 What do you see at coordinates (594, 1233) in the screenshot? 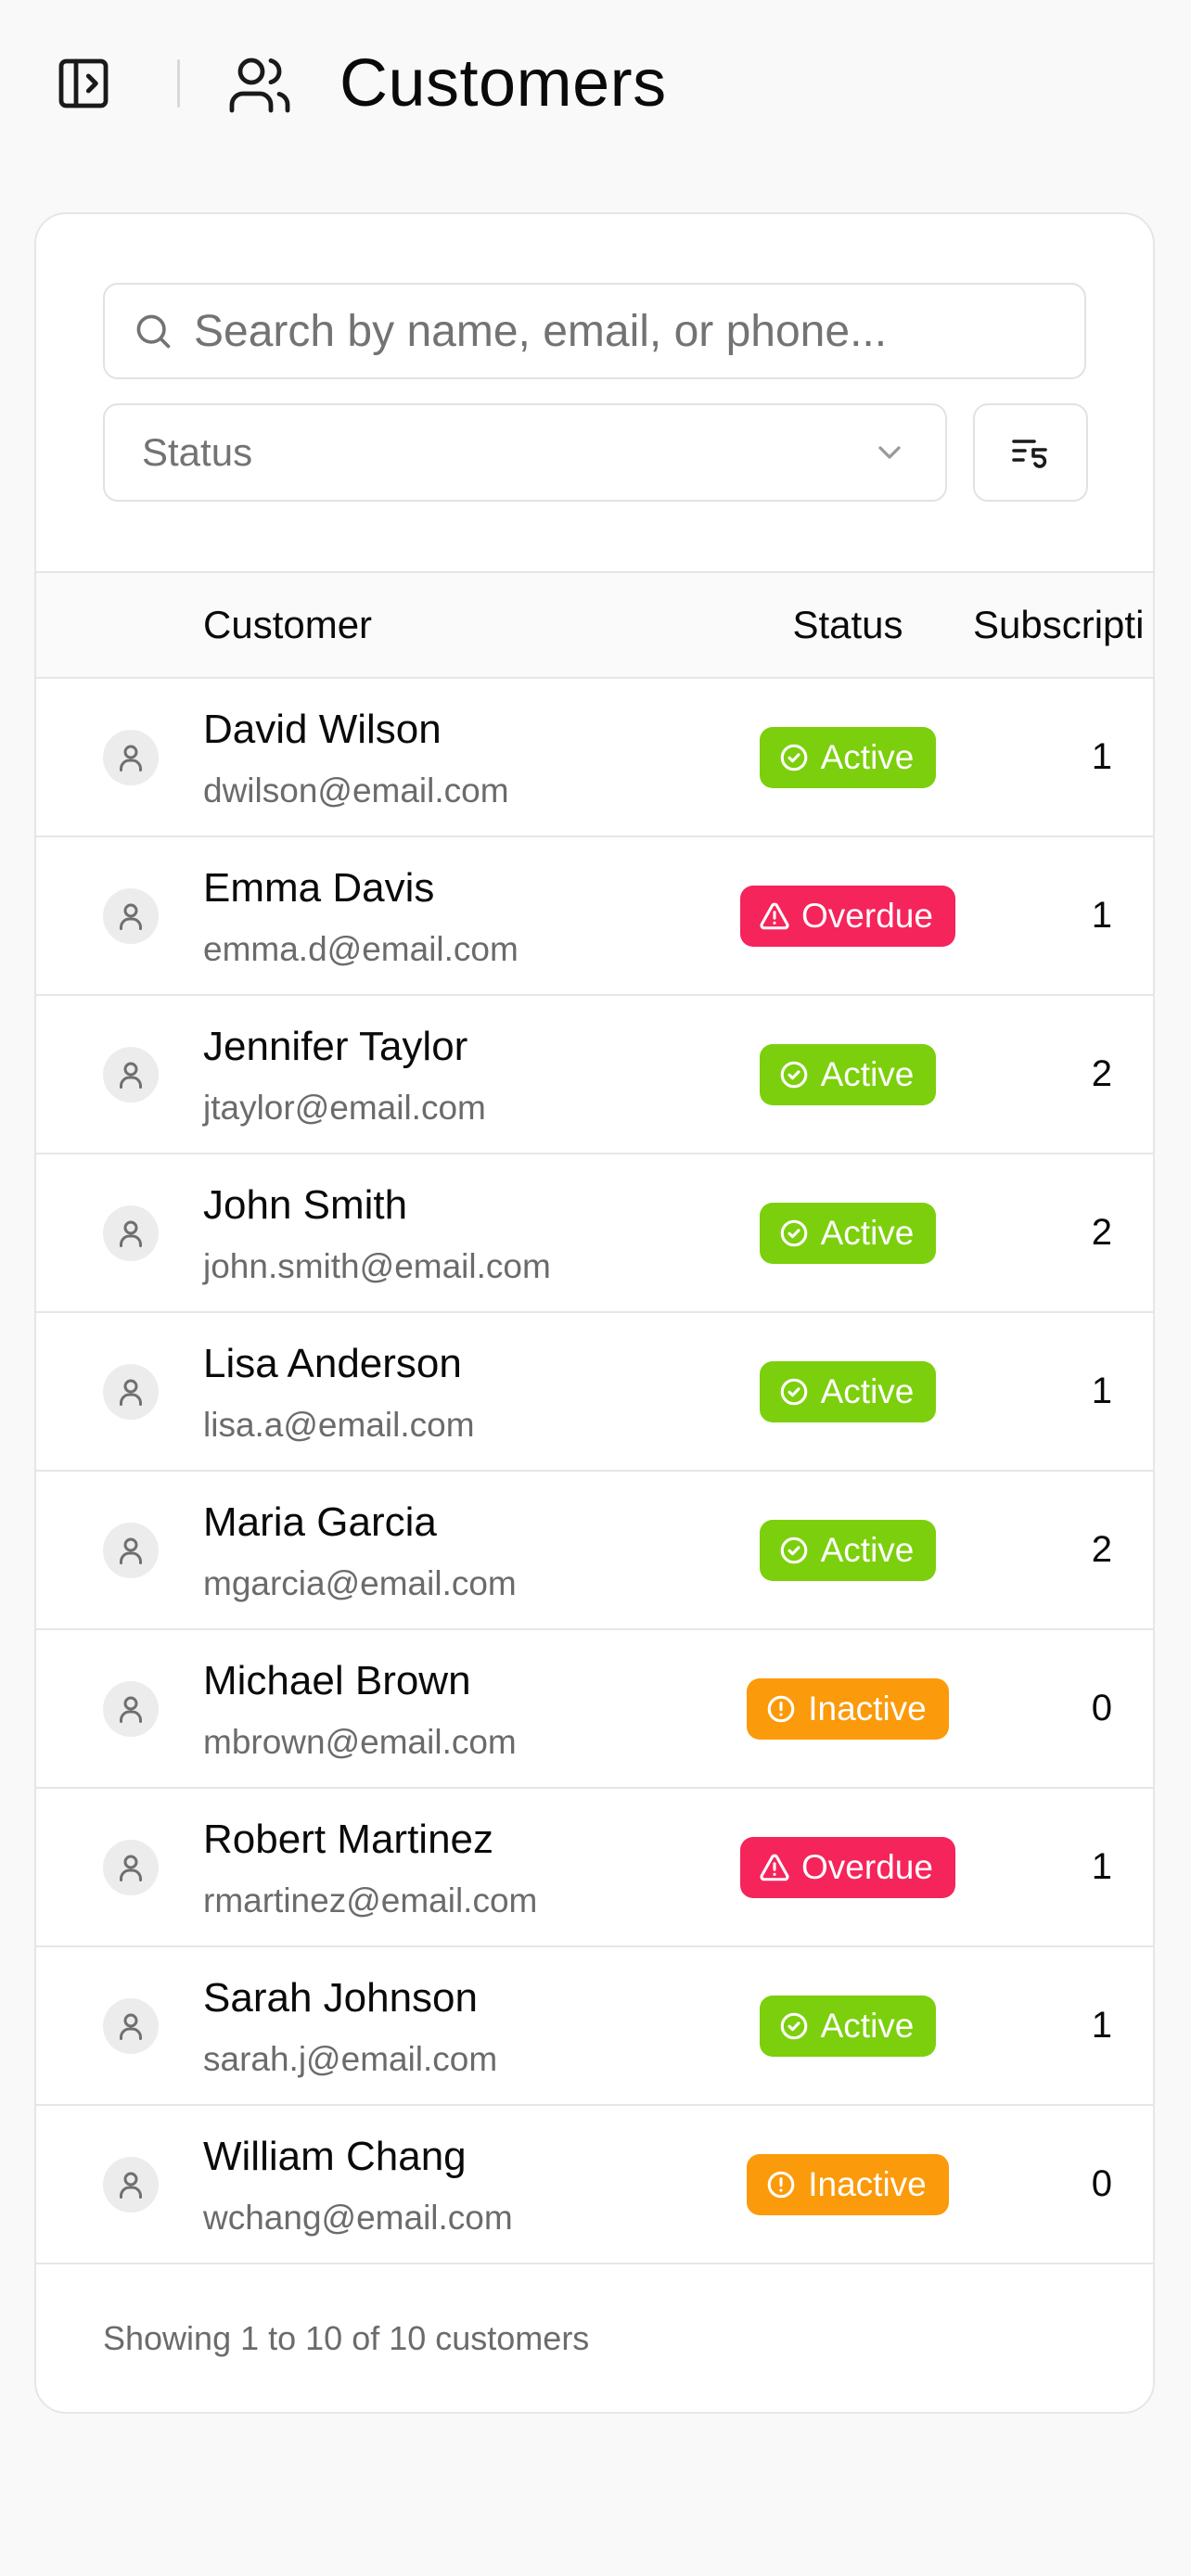
I see `table-row: John Smith john.smith@email.com Active 2` at bounding box center [594, 1233].